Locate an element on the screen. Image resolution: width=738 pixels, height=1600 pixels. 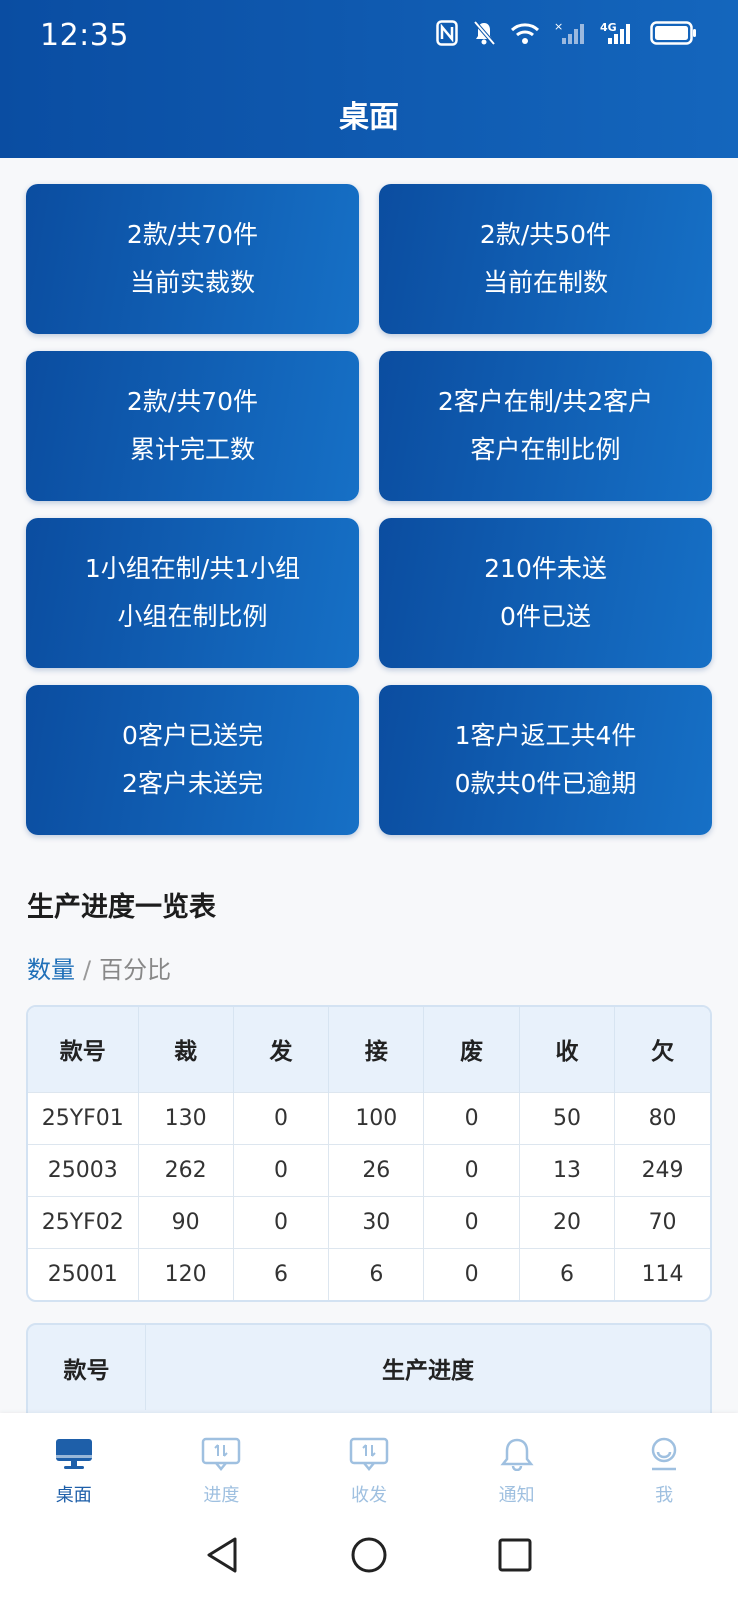
header-cut: 裁 is located at coordinates (186, 1049).